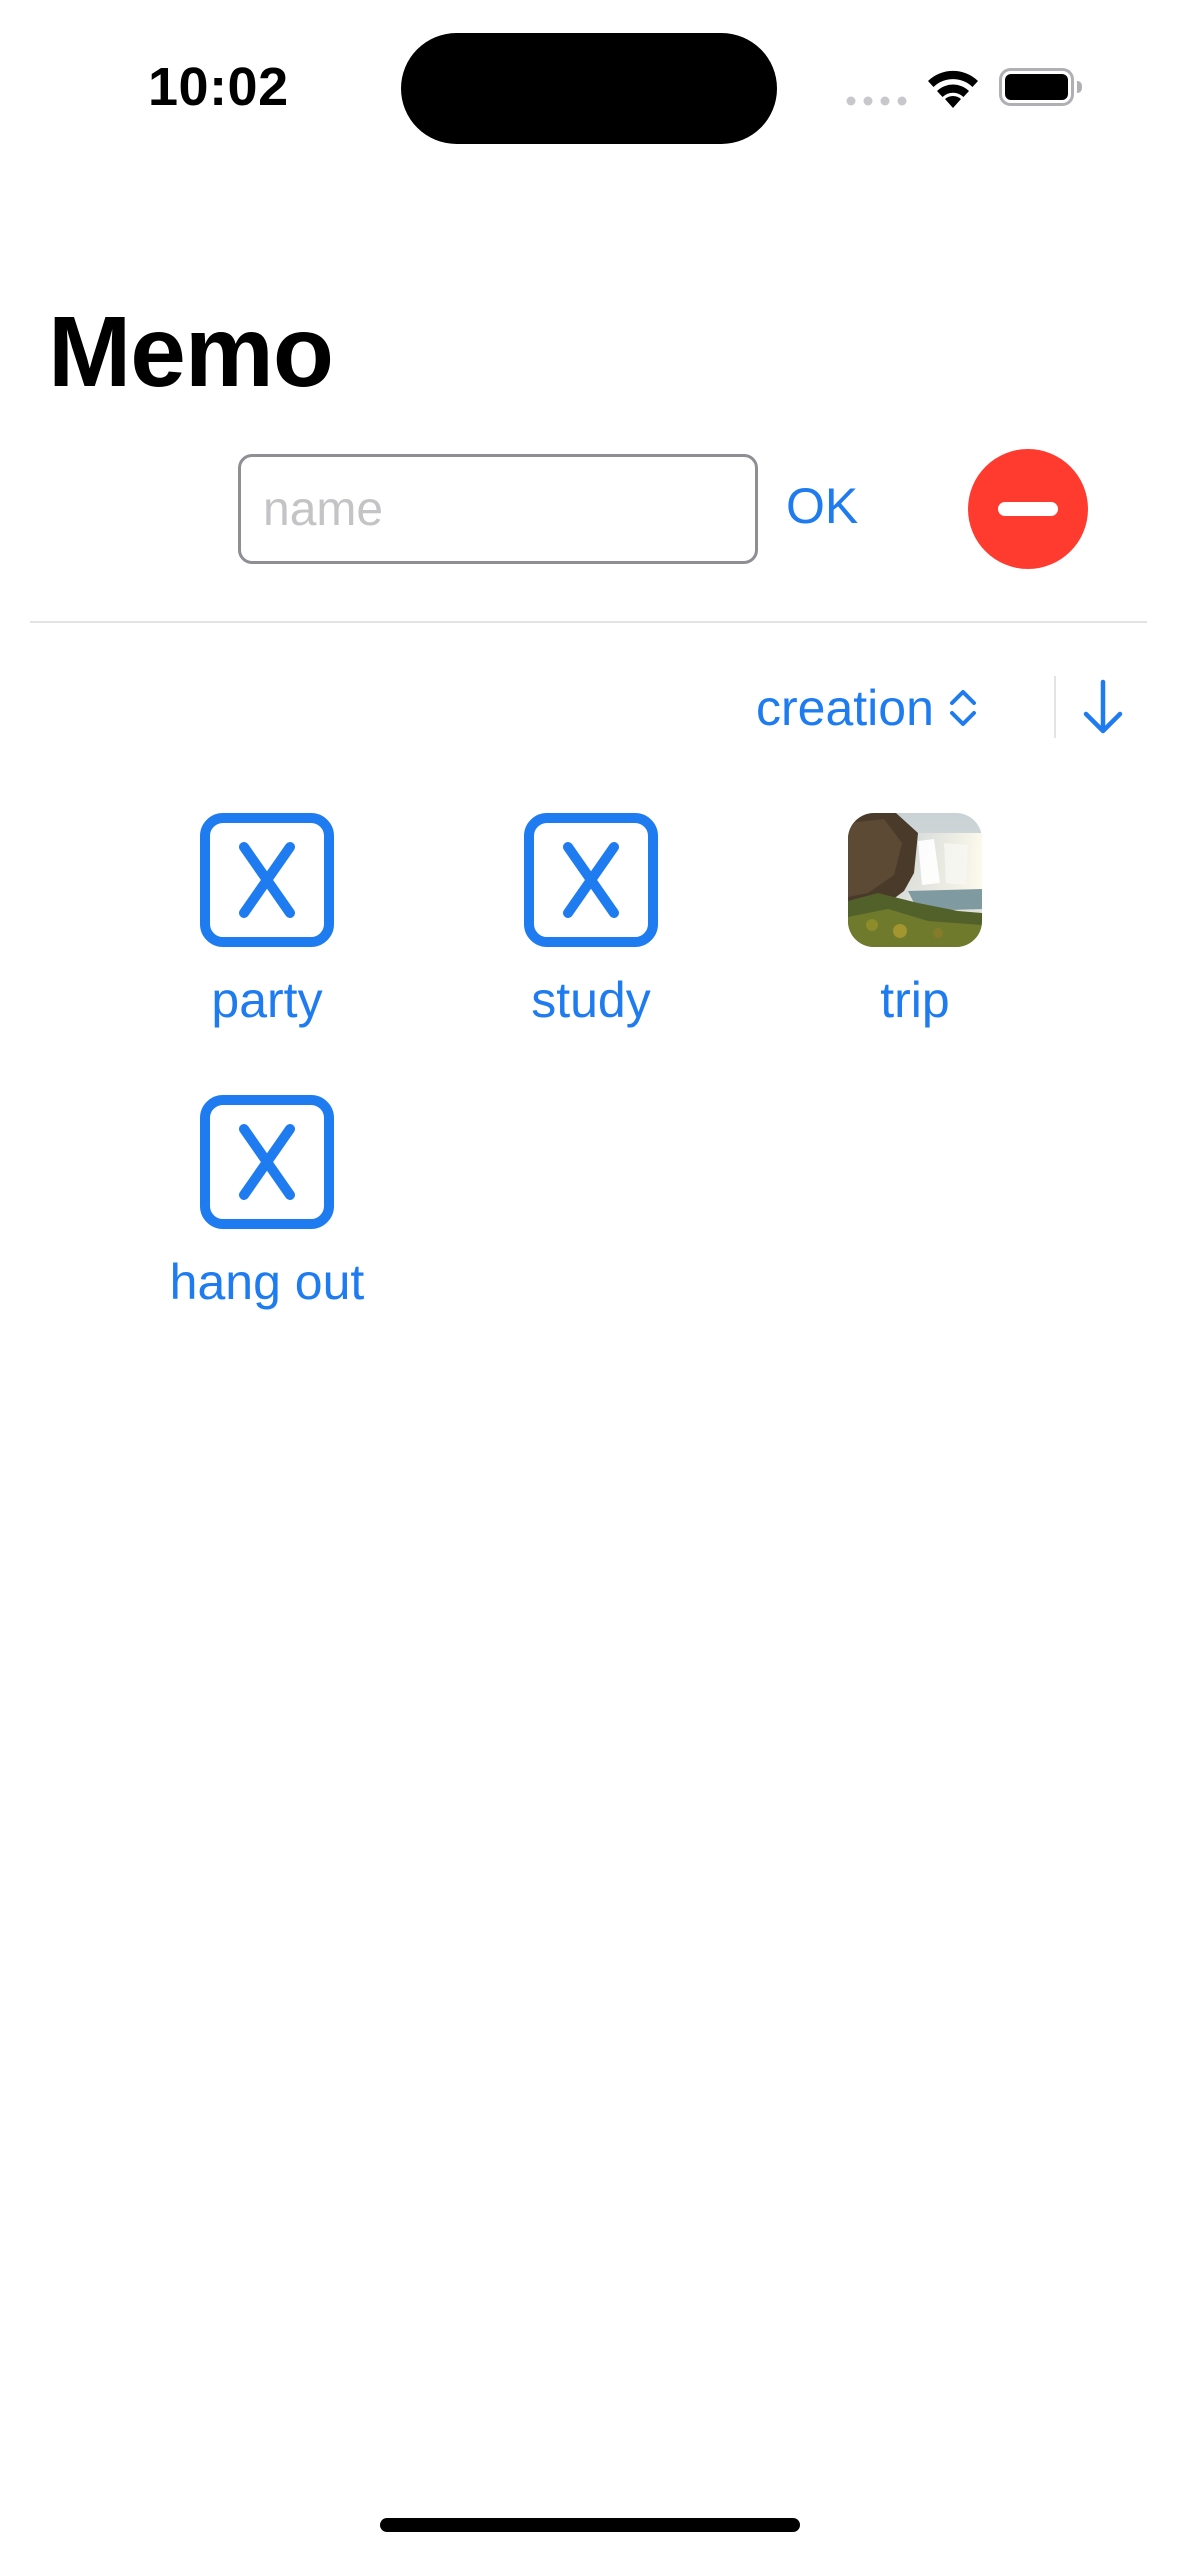 Image resolution: width=1179 pixels, height=2556 pixels. What do you see at coordinates (953, 89) in the screenshot?
I see `wifi-icon` at bounding box center [953, 89].